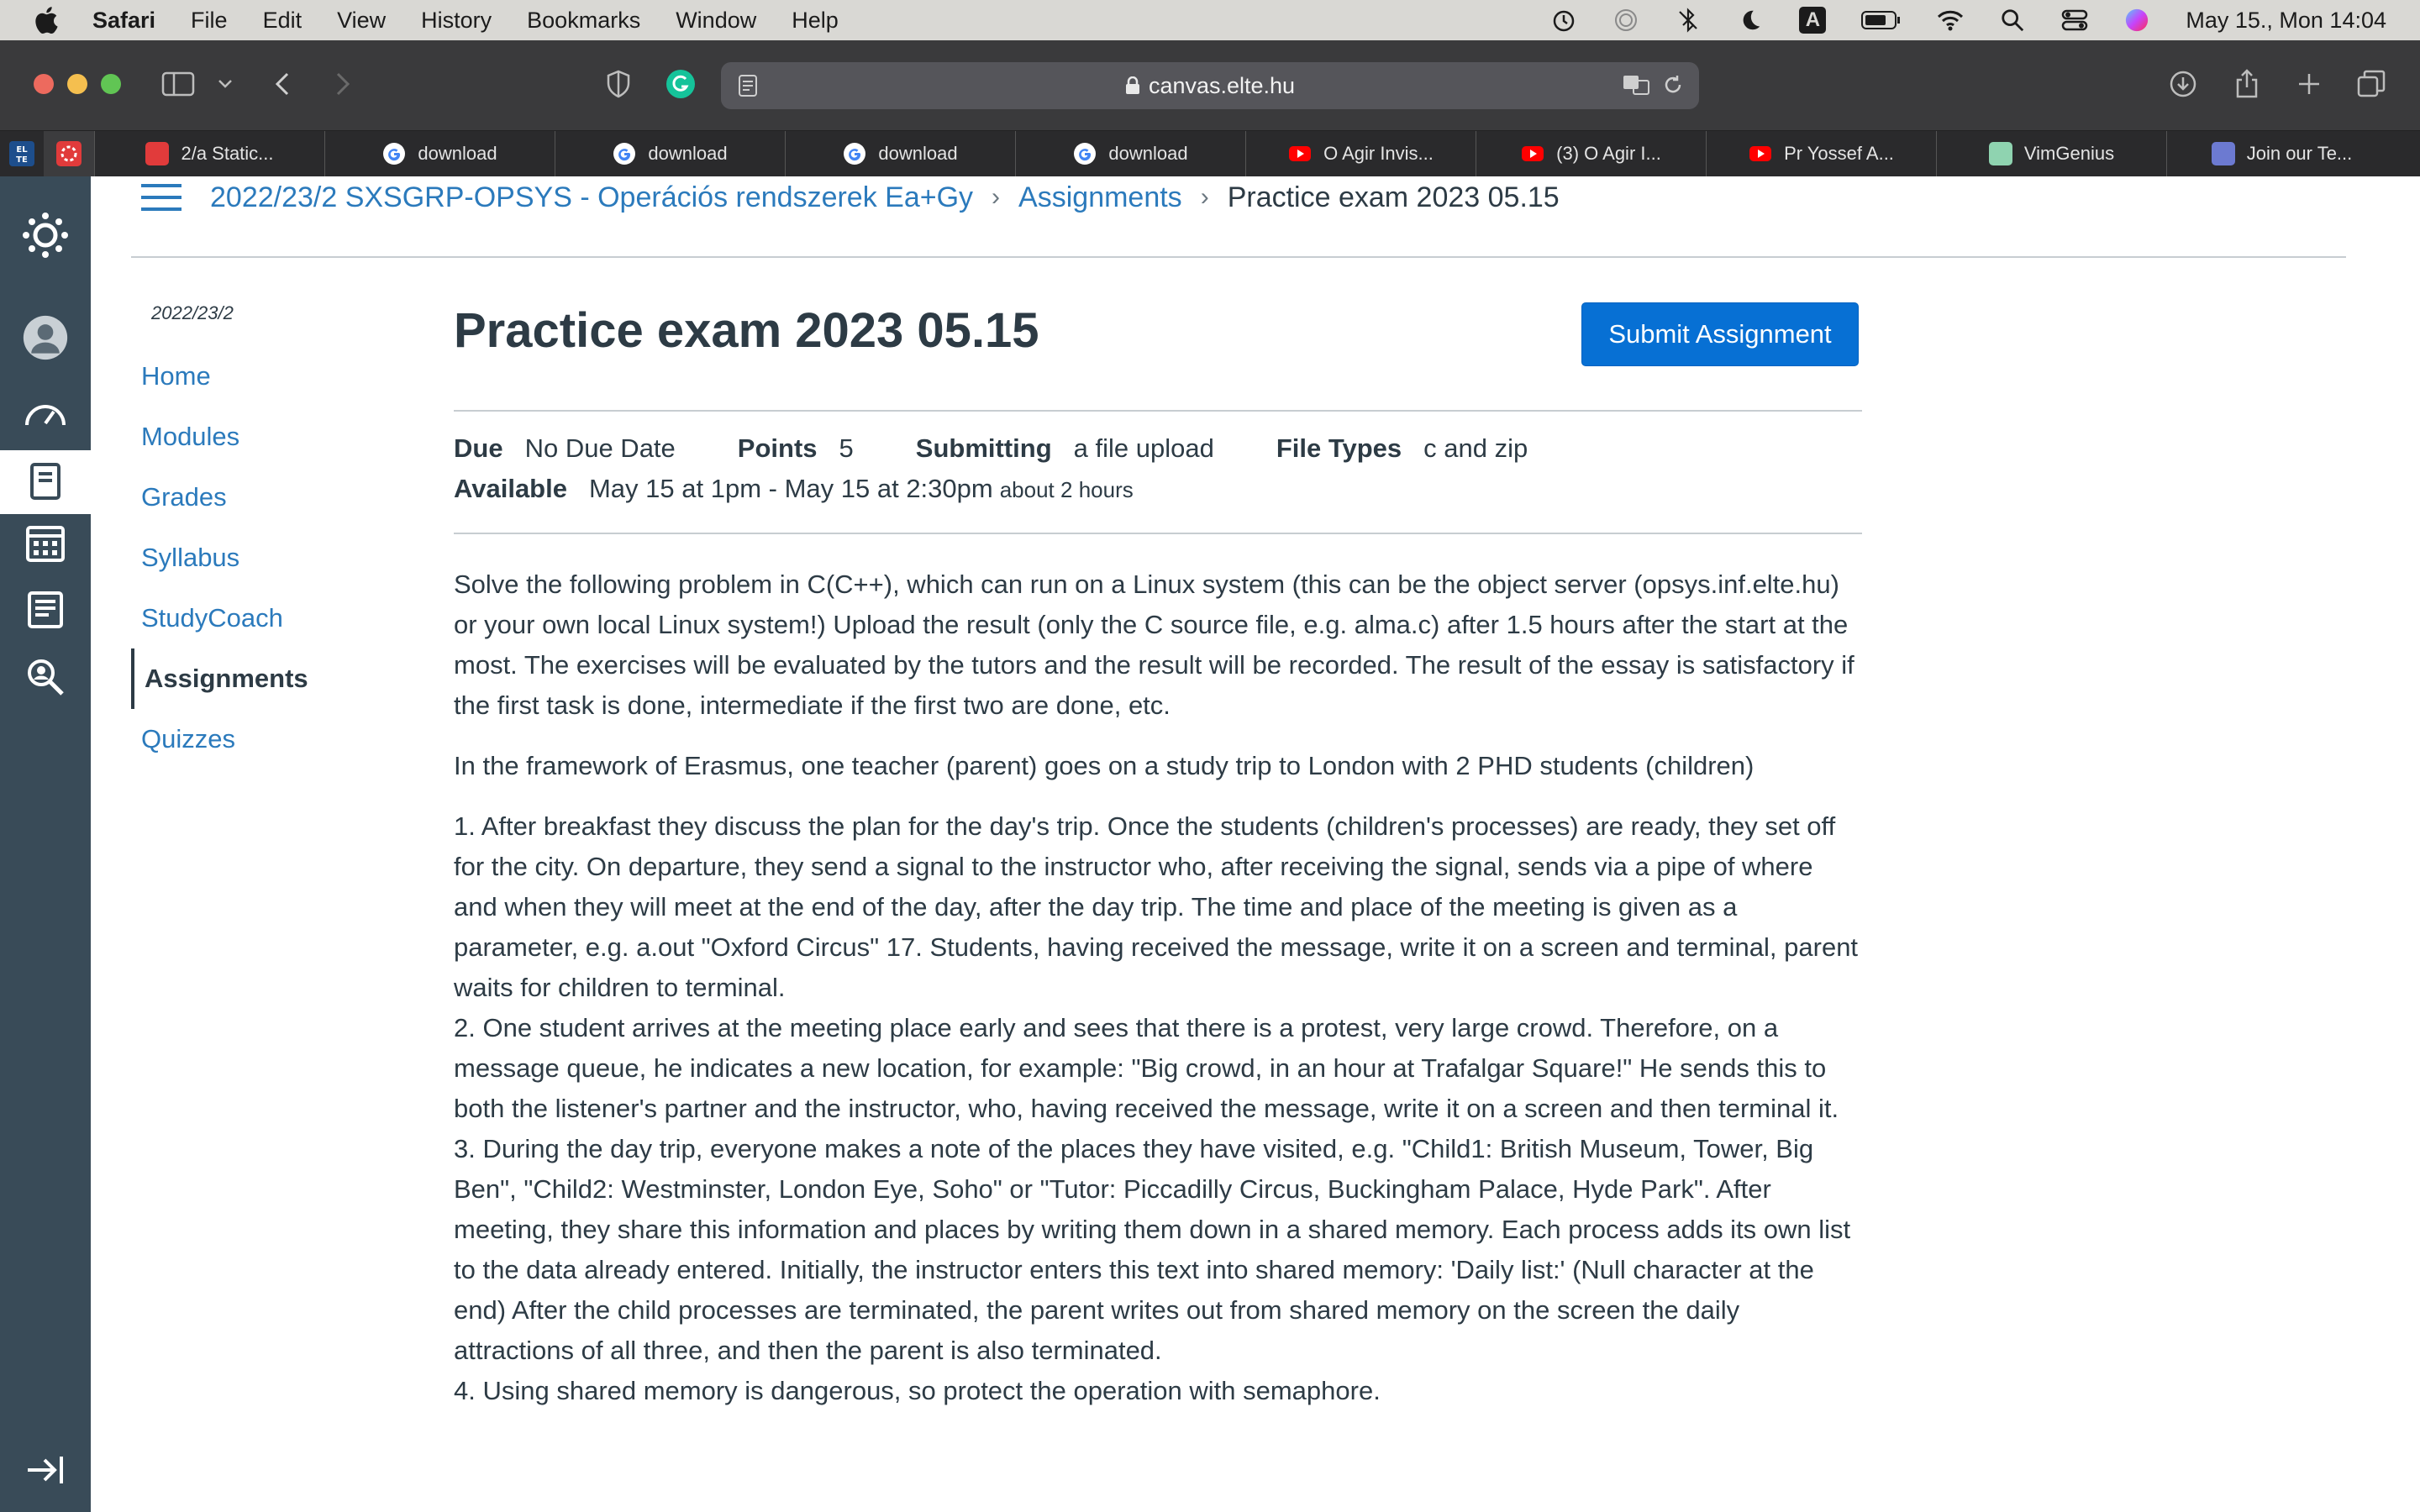 The width and height of the screenshot is (2420, 1512). I want to click on chevron-down-icon, so click(225, 84).